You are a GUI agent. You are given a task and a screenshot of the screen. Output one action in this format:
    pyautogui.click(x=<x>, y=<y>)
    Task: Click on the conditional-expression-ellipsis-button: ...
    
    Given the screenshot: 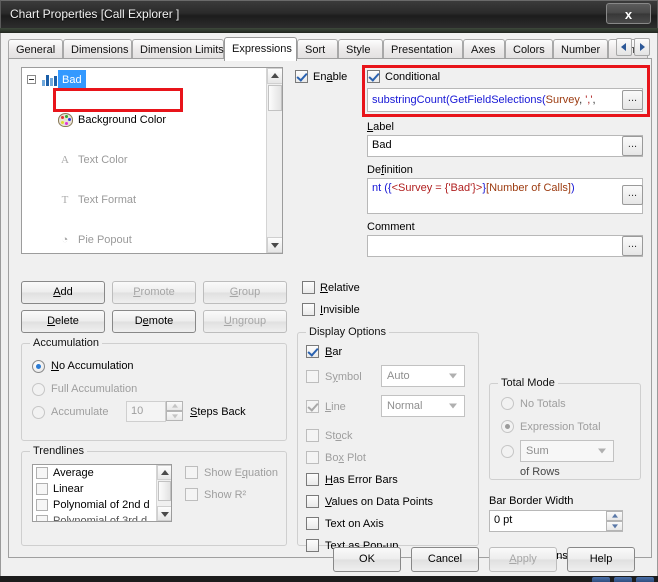 What is the action you would take?
    pyautogui.click(x=632, y=100)
    